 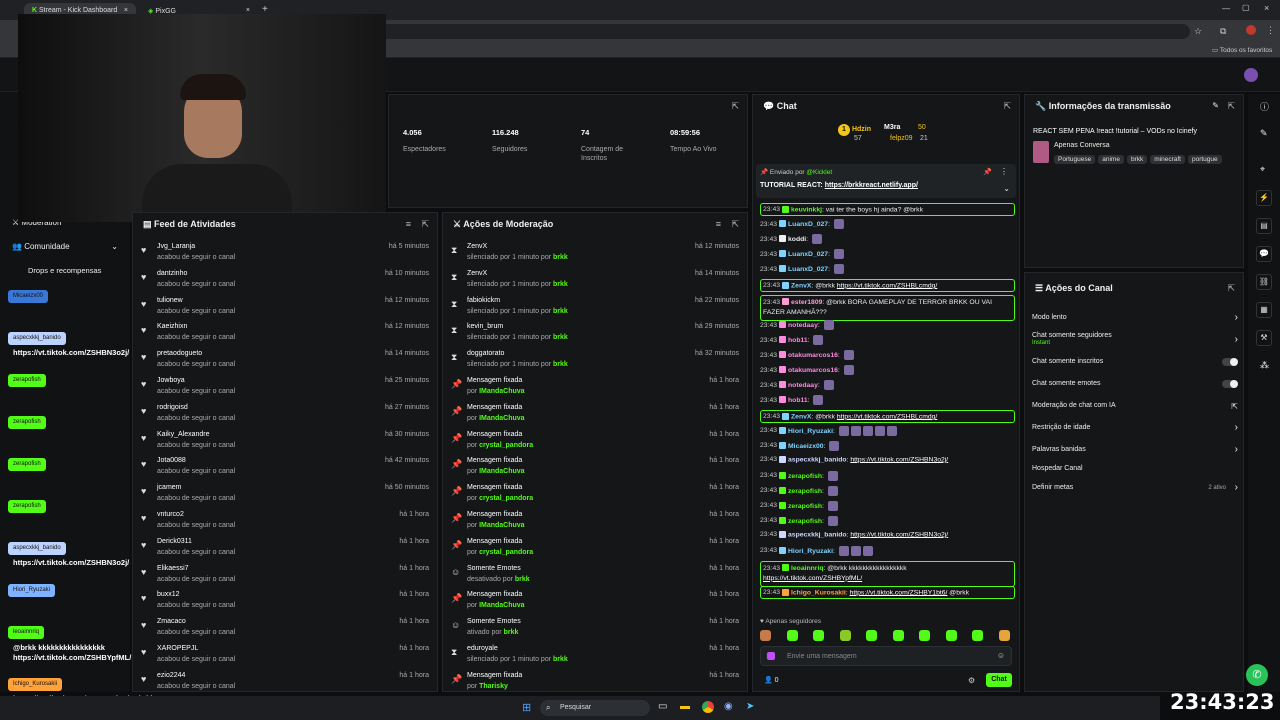 I want to click on whatsapp-icon: ✆, so click(x=1257, y=675).